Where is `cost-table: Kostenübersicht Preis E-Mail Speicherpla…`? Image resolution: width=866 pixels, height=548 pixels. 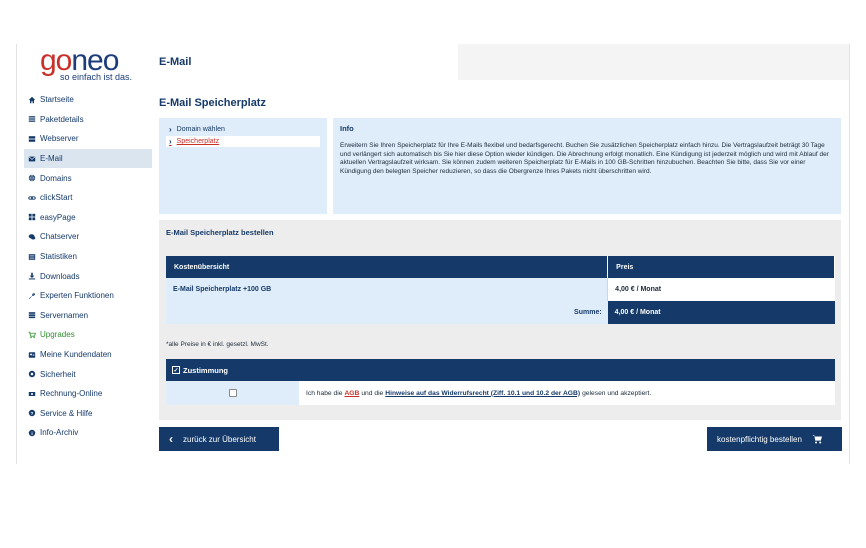 cost-table: Kostenübersicht Preis E-Mail Speicherpla… is located at coordinates (500, 290).